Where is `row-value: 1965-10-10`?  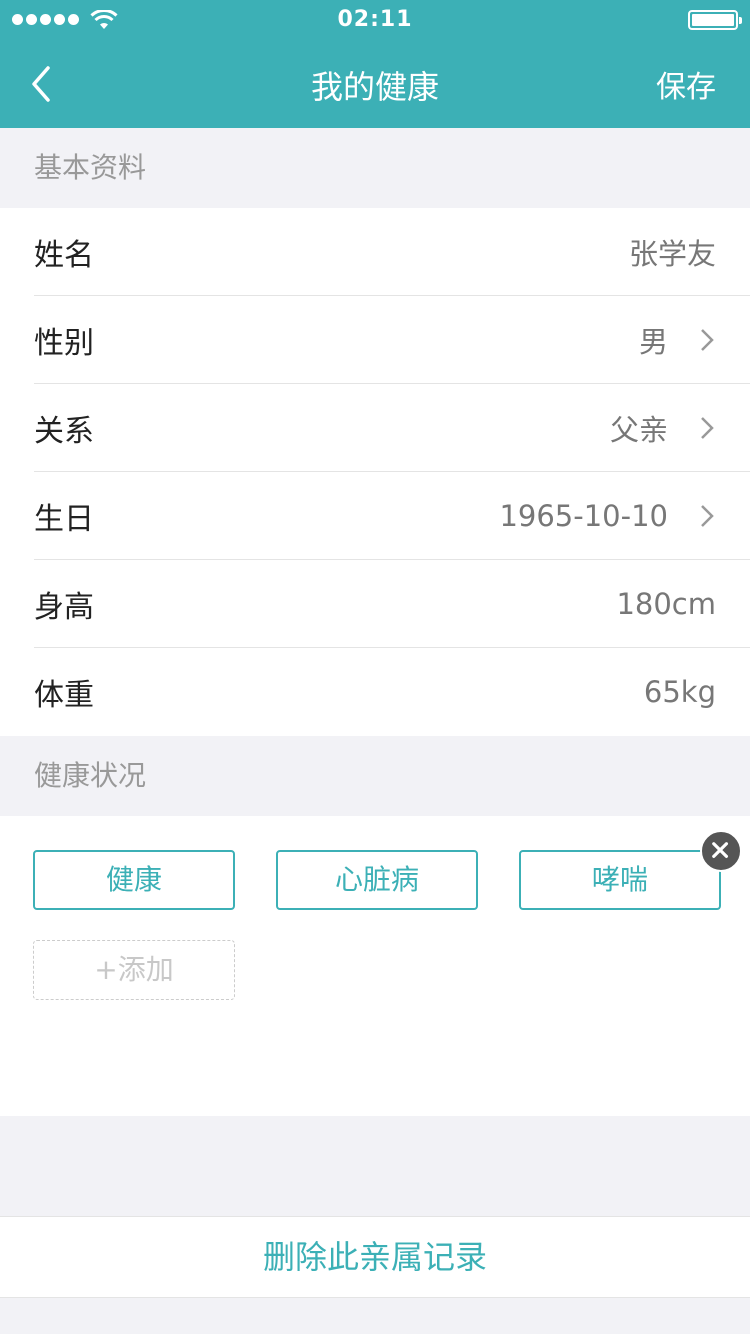
row-value: 1965-10-10 is located at coordinates (583, 515).